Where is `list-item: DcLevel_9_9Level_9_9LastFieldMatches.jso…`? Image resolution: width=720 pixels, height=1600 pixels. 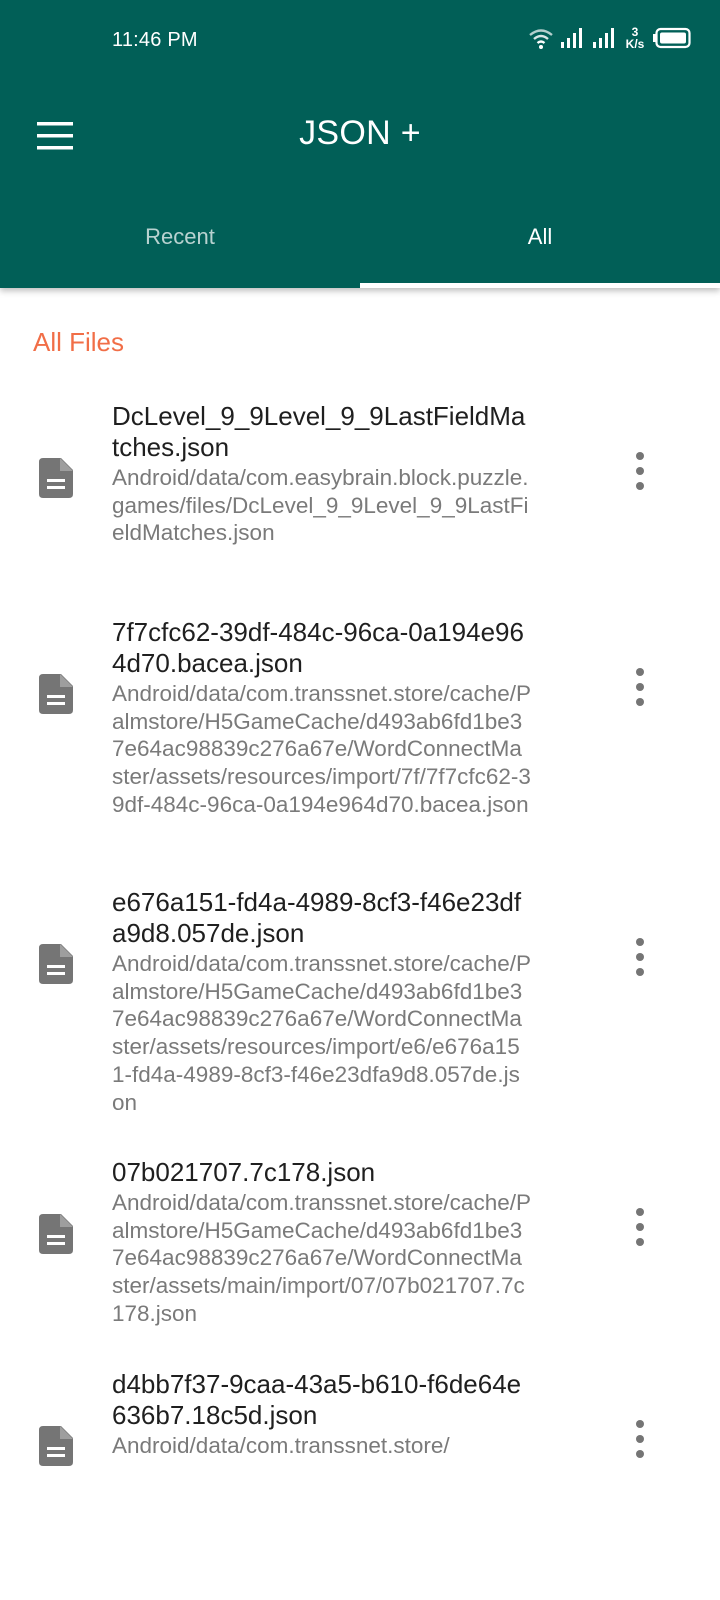 list-item: DcLevel_9_9Level_9_9LastFieldMatches.jso… is located at coordinates (360, 513).